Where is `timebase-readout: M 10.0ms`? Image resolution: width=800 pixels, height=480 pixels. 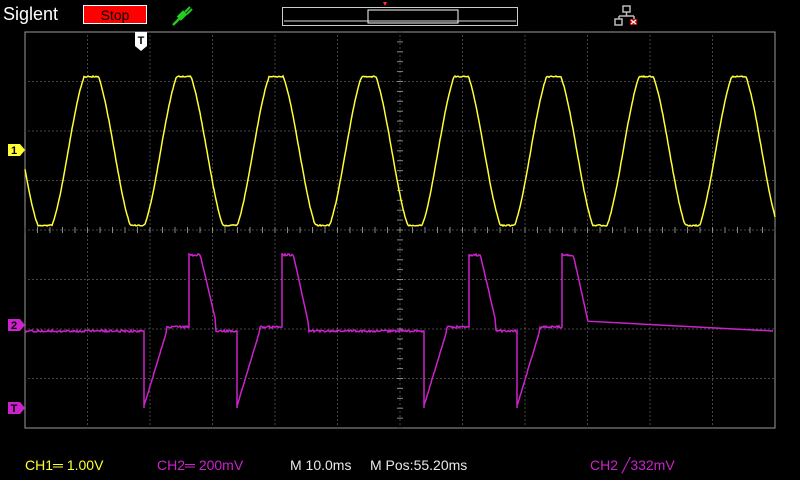 timebase-readout: M 10.0ms is located at coordinates (320, 465).